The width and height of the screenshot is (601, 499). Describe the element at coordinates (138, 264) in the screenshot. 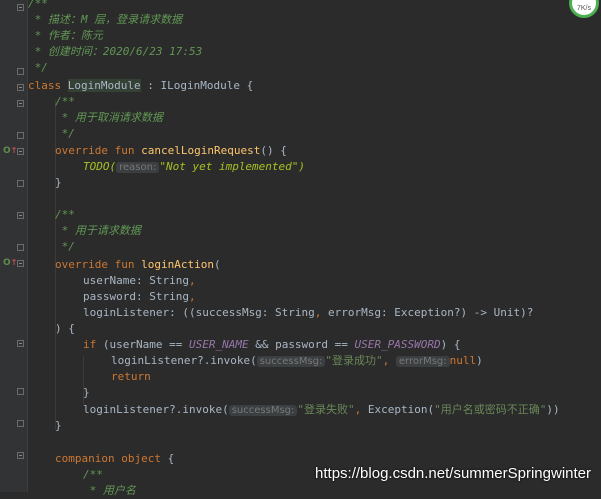

I see `function-declaration: override fun loginAction(` at that location.